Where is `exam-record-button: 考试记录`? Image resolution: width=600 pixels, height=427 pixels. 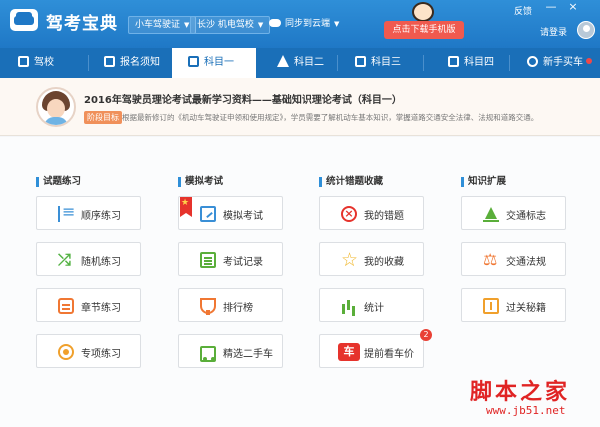 exam-record-button: 考试记录 is located at coordinates (230, 259).